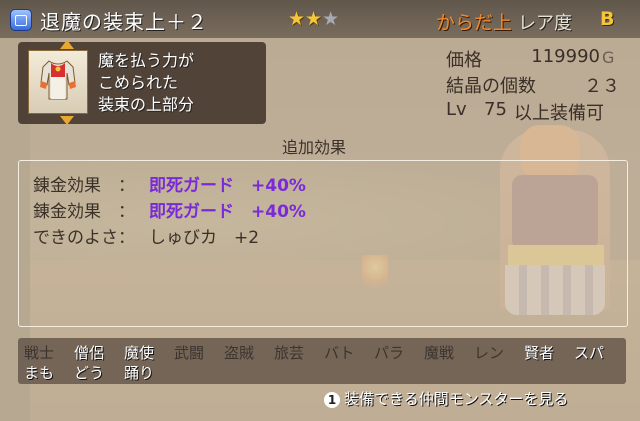  I want to click on job-label: 魔使, so click(139, 353).